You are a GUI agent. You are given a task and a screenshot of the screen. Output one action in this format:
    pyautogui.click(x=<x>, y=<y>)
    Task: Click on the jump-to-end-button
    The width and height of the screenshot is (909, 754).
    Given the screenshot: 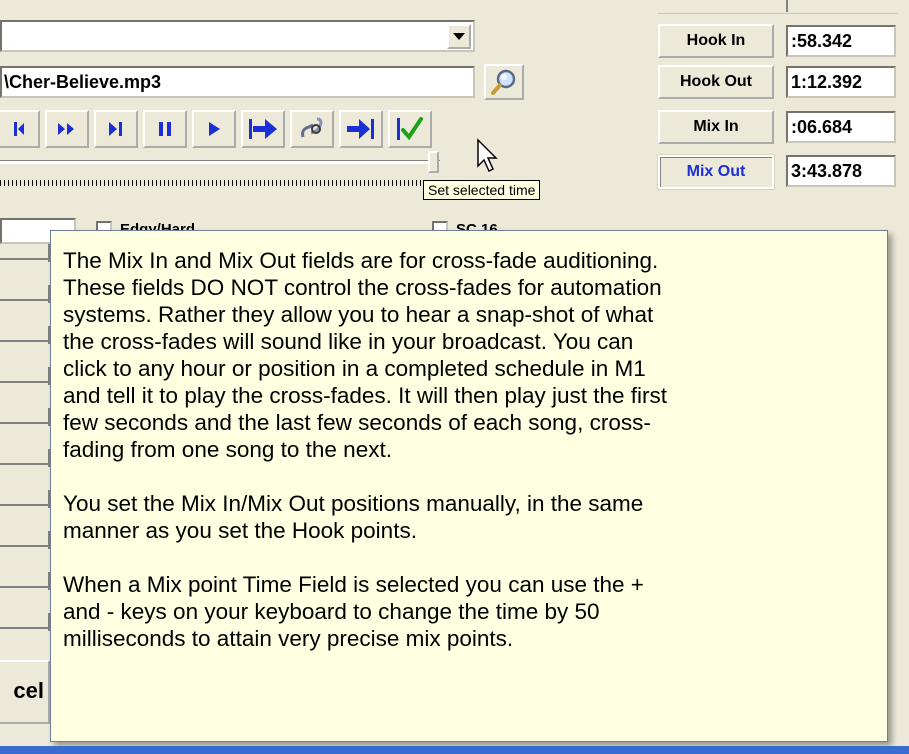 What is the action you would take?
    pyautogui.click(x=361, y=129)
    